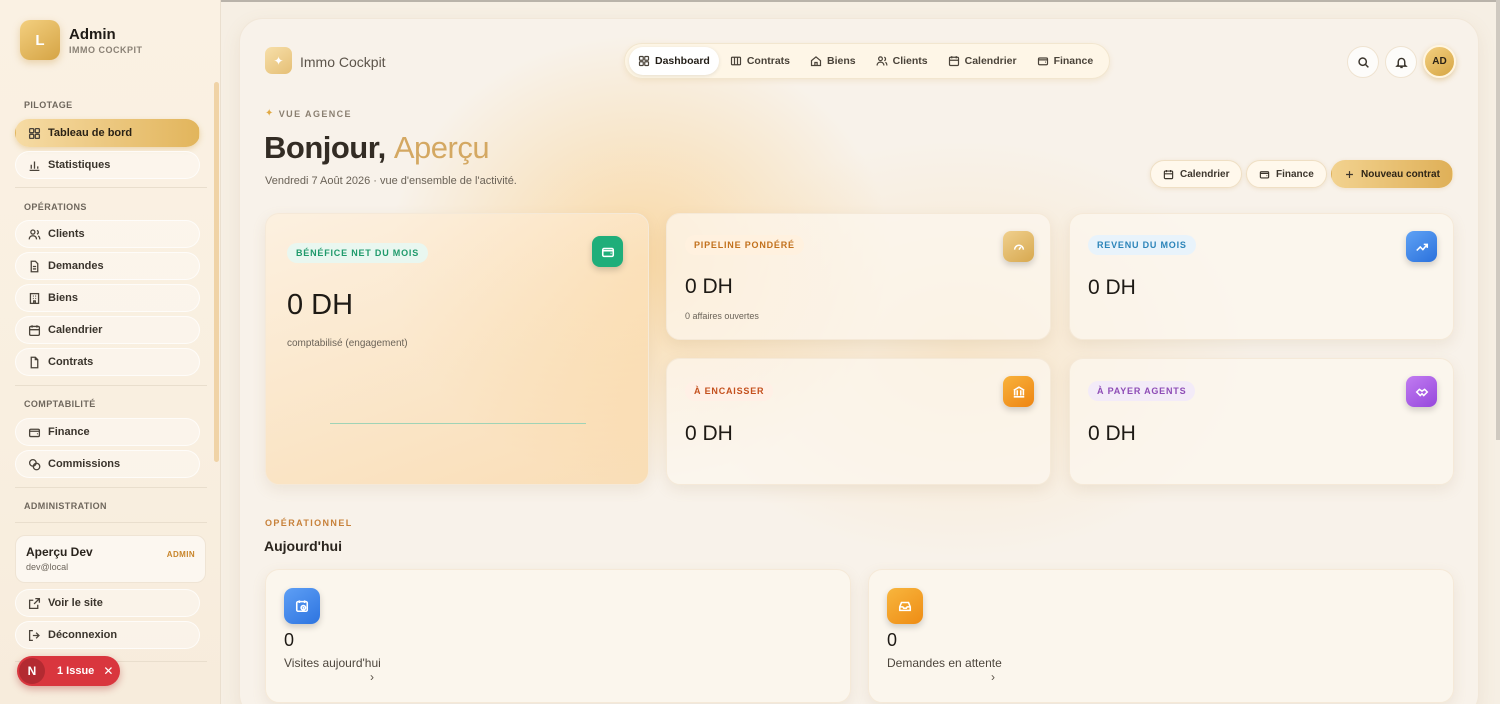  Describe the element at coordinates (358, 253) in the screenshot. I see `kpi-label-badge: BÉNÉFICE NET DU MOIS` at that location.